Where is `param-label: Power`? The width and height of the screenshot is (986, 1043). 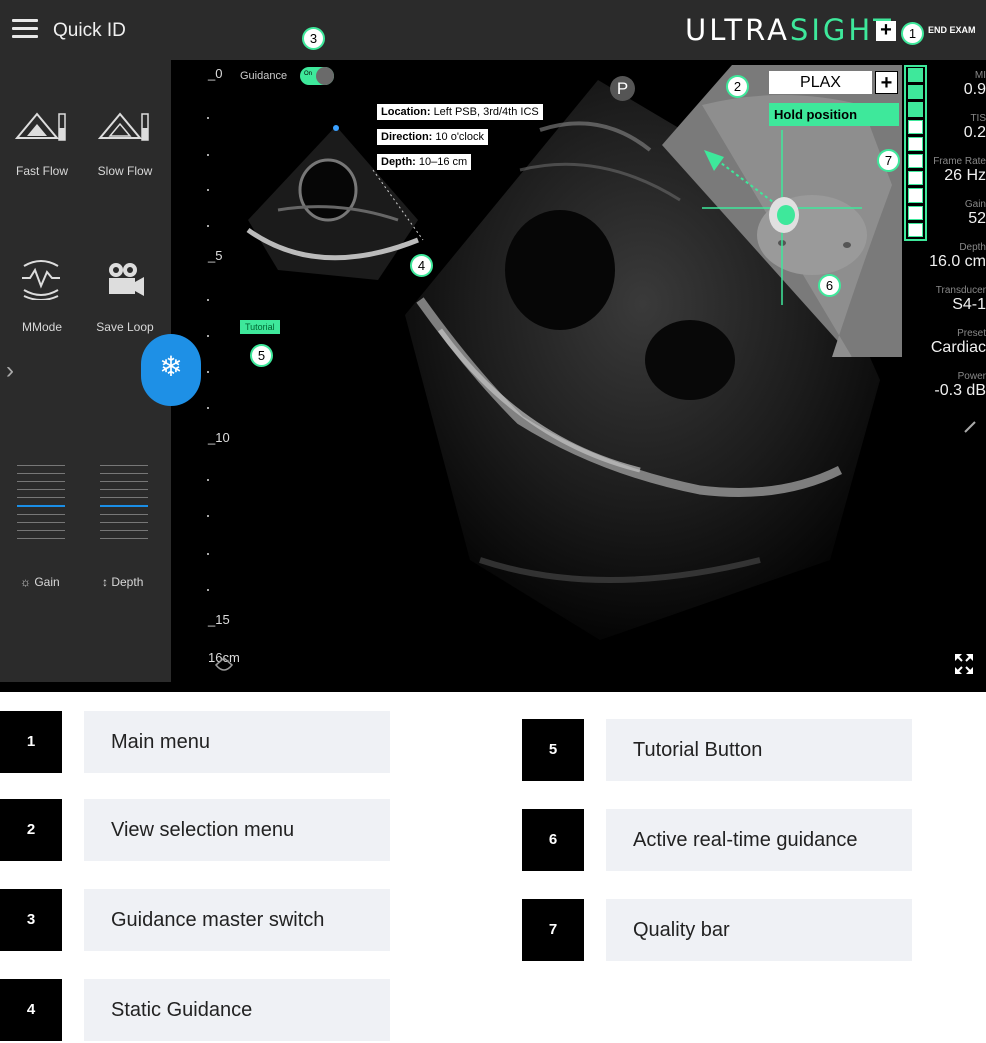
param-label: Power is located at coordinates (971, 376).